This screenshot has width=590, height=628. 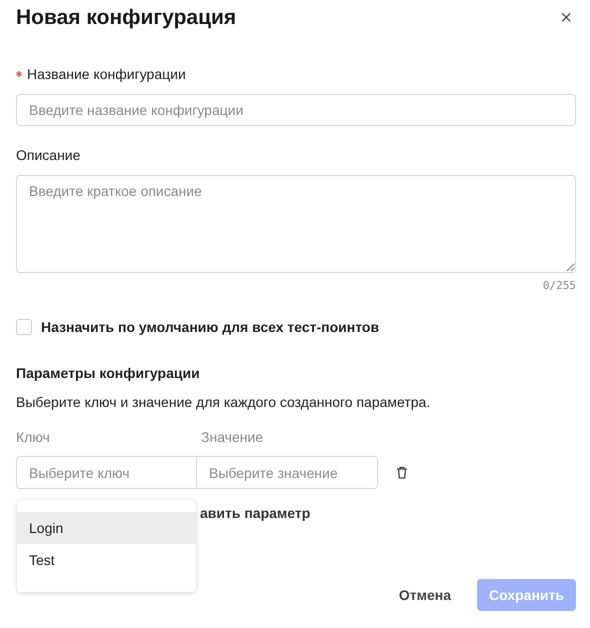 What do you see at coordinates (24, 327) in the screenshot?
I see `checkbox` at bounding box center [24, 327].